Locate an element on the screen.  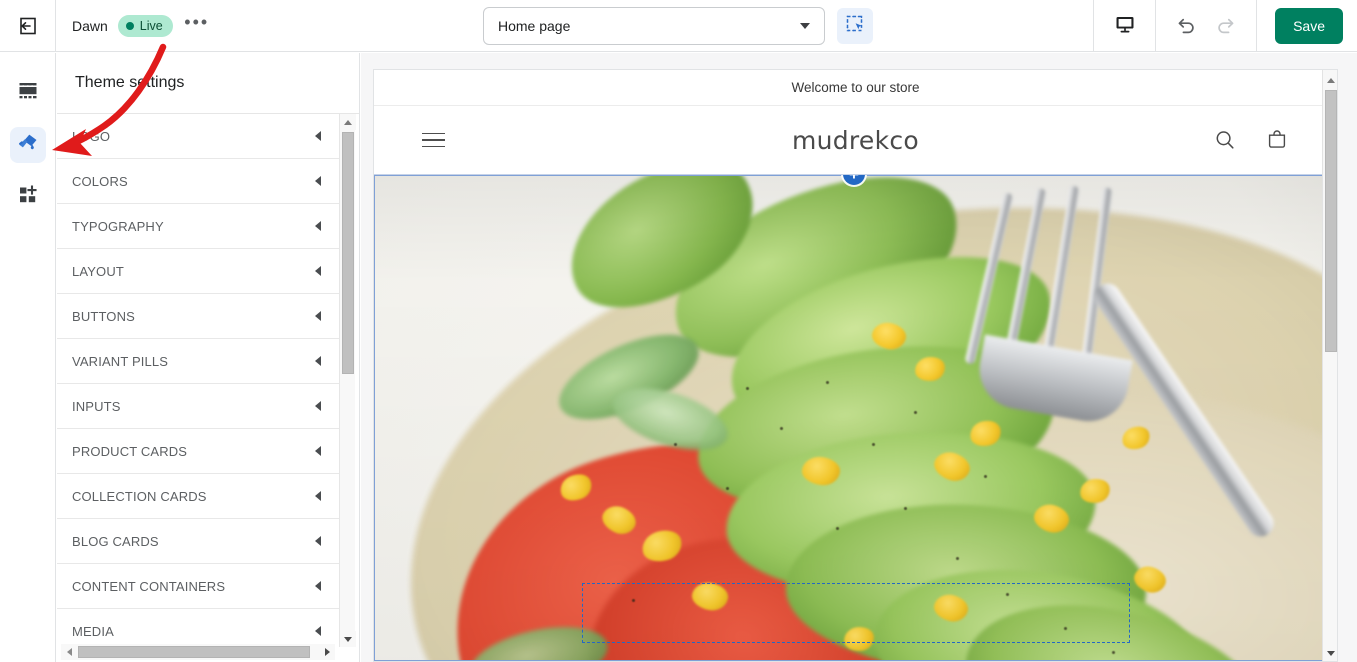
setting-label: TYPOGRAPHY is located at coordinates (118, 226).